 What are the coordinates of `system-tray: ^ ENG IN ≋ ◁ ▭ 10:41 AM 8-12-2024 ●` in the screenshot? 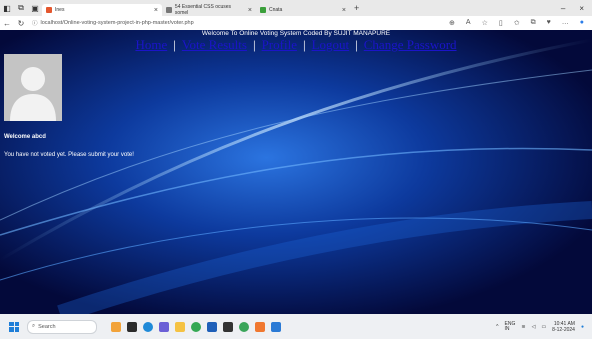 It's located at (544, 327).